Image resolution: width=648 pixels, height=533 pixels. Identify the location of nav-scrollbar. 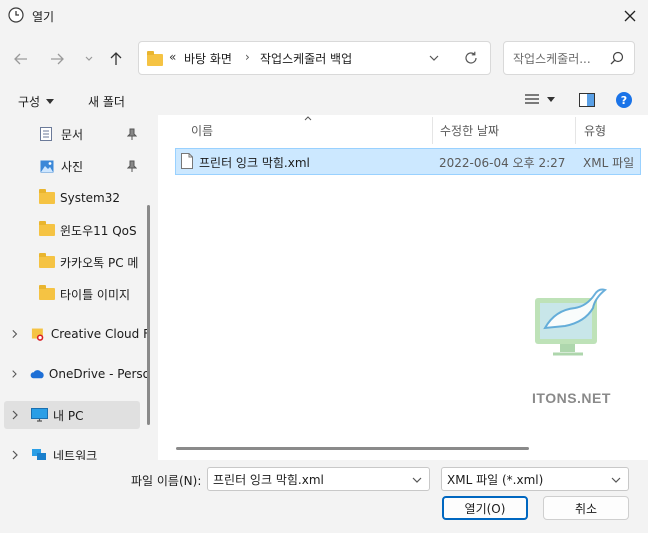
(148, 315).